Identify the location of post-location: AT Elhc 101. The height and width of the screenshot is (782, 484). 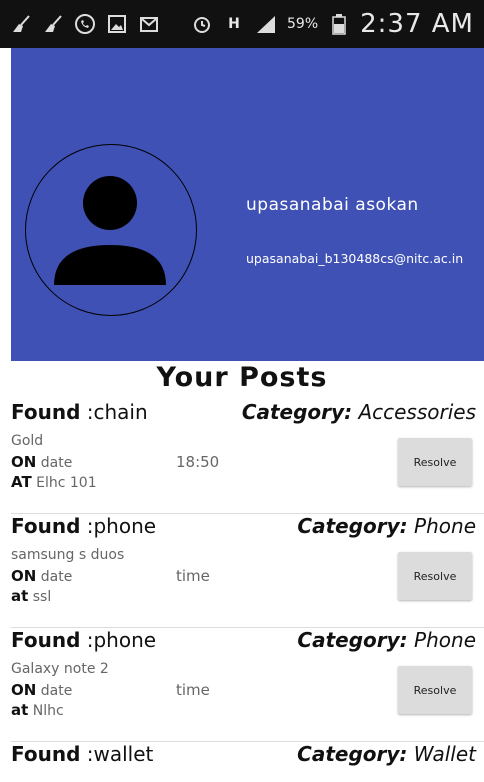
(54, 482).